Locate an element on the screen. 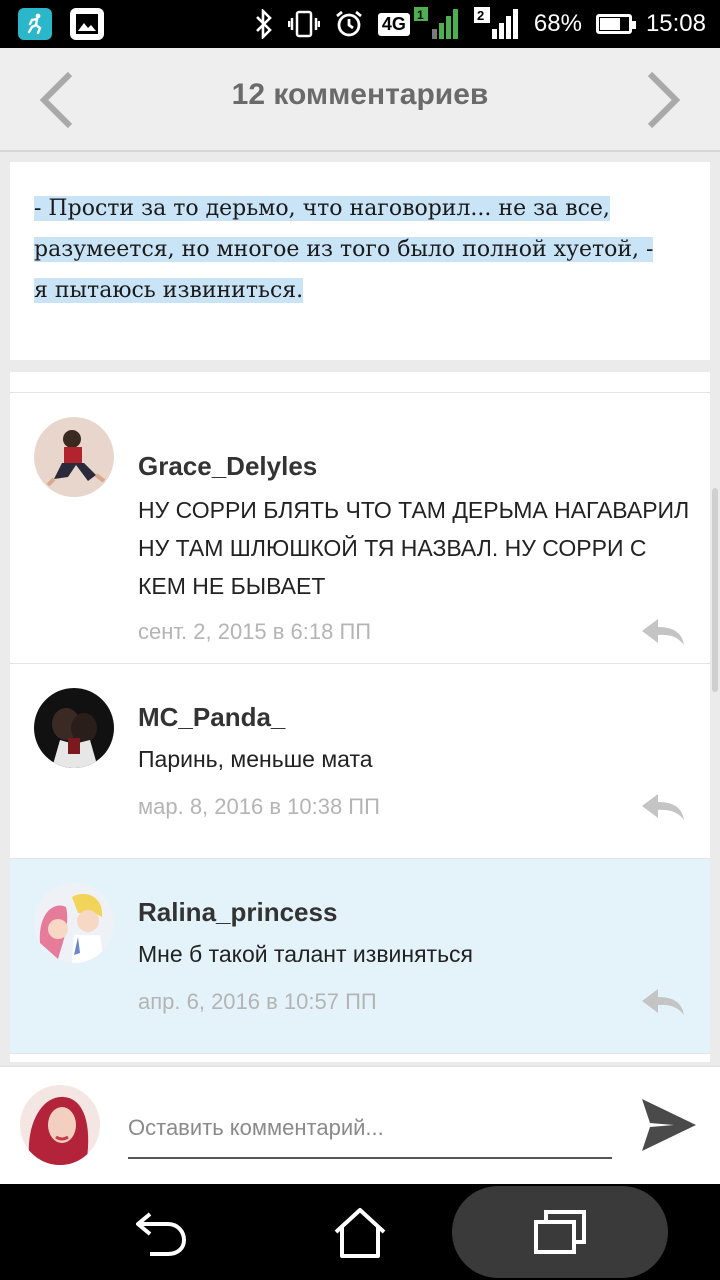 Image resolution: width=720 pixels, height=1280 pixels. network-type-label: 4G is located at coordinates (393, 24).